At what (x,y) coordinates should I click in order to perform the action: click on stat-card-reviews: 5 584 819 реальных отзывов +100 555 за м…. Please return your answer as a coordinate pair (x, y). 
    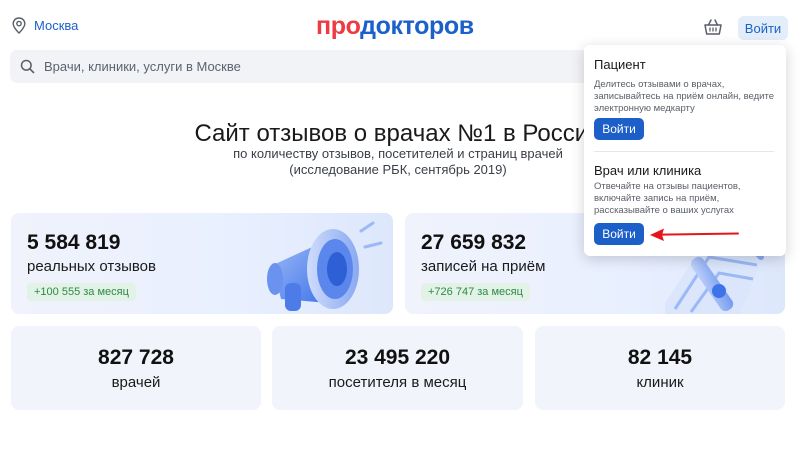
    Looking at the image, I should click on (202, 263).